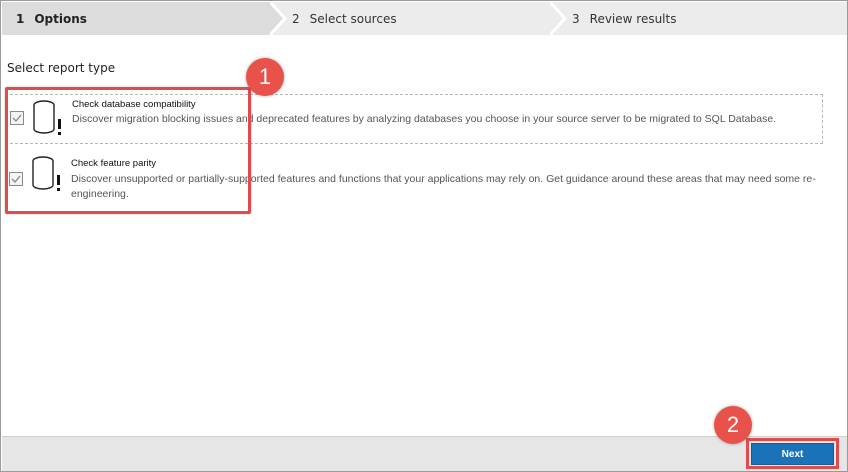 The height and width of the screenshot is (472, 848). Describe the element at coordinates (128, 150) in the screenshot. I see `options-highlight-annotation` at that location.